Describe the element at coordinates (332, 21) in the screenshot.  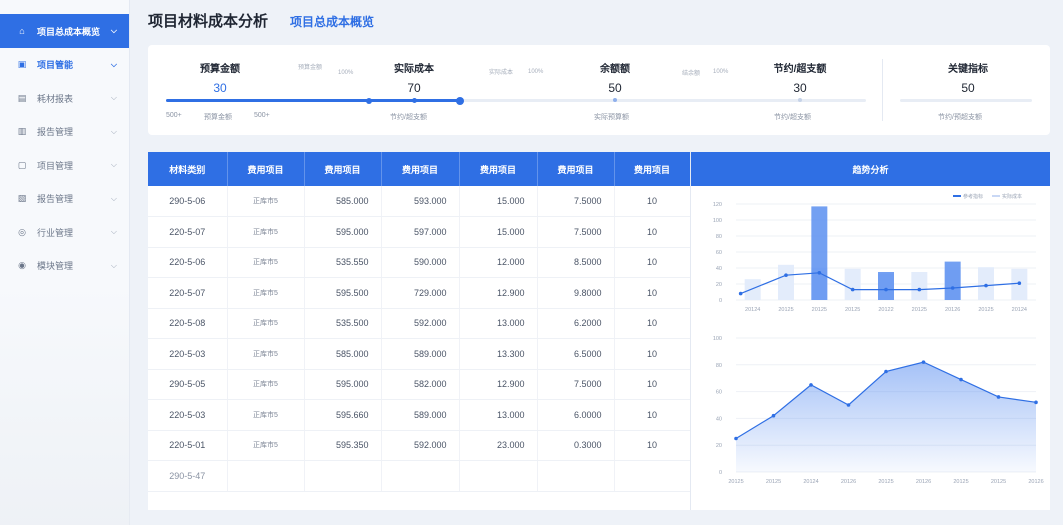
I see `tab-overview: 项目总成本概览` at that location.